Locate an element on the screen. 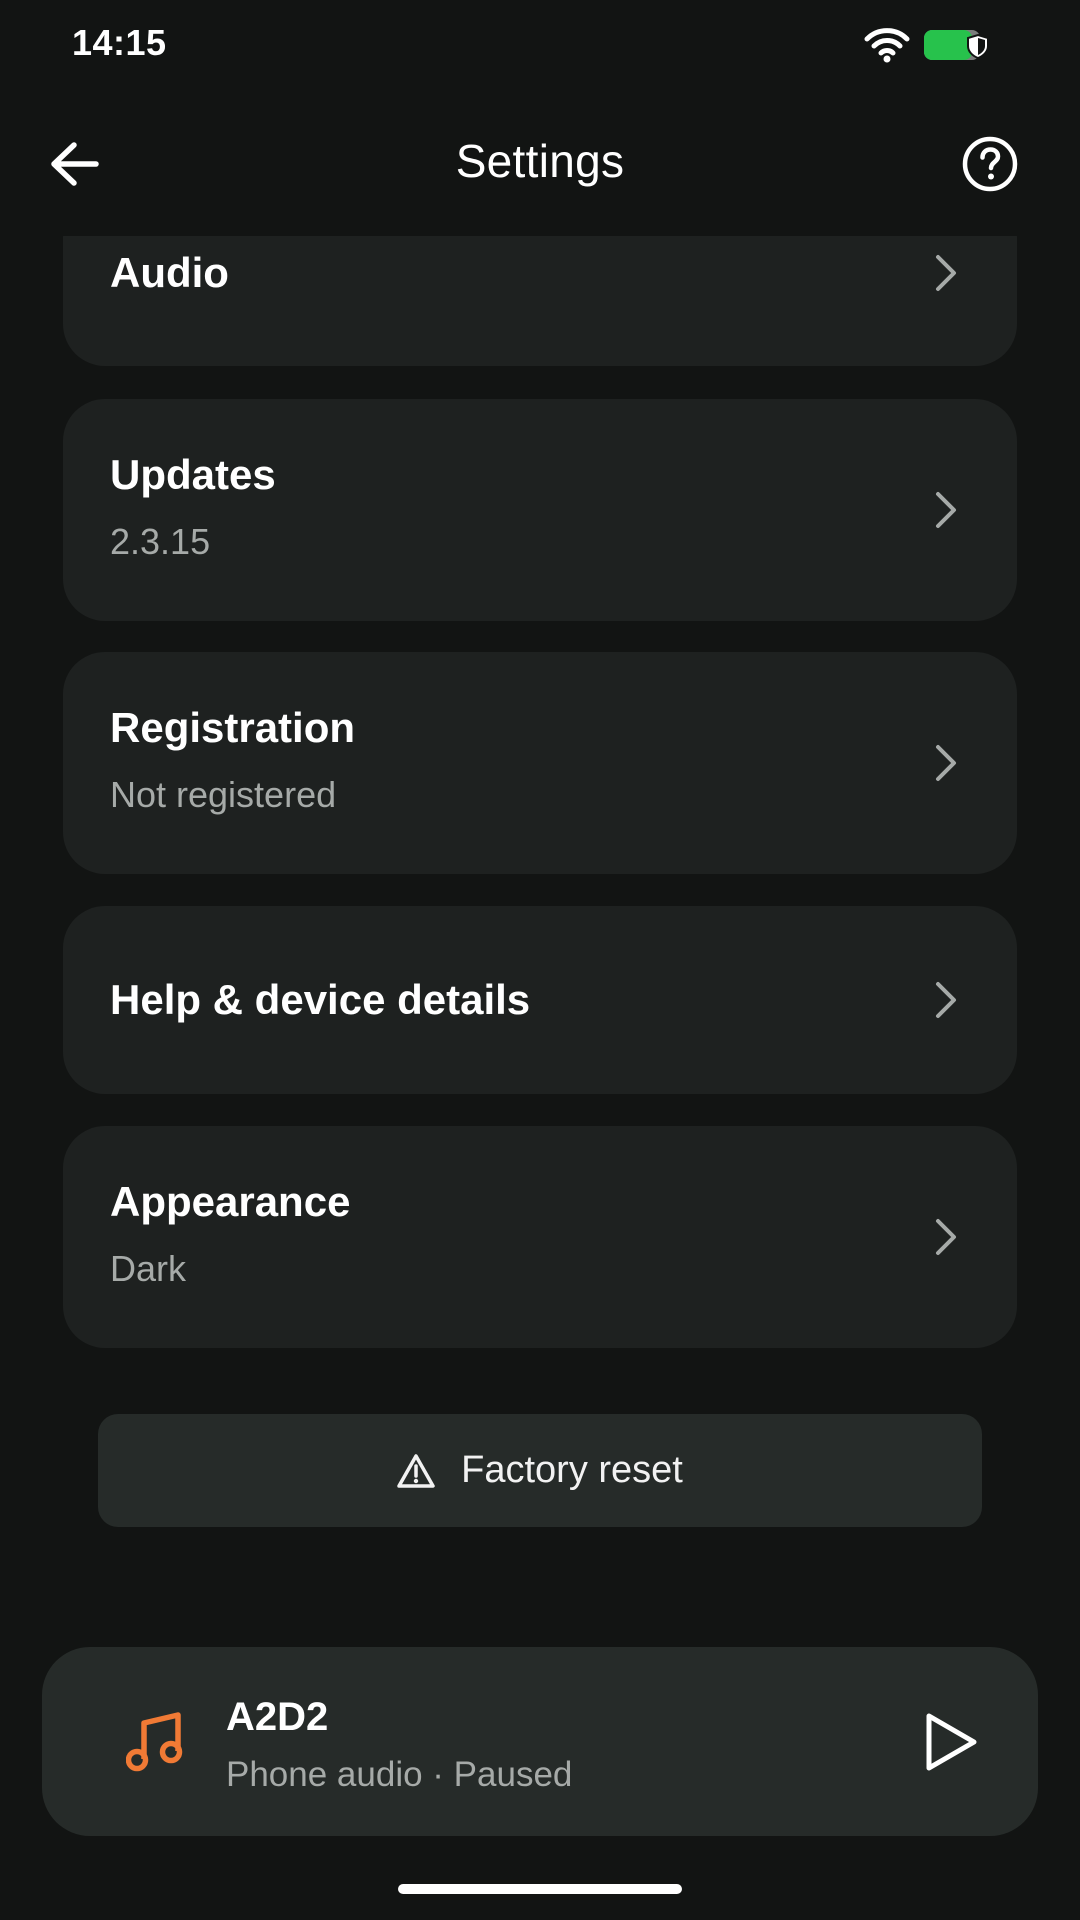 The image size is (1080, 1920). home-indicator is located at coordinates (540, 1889).